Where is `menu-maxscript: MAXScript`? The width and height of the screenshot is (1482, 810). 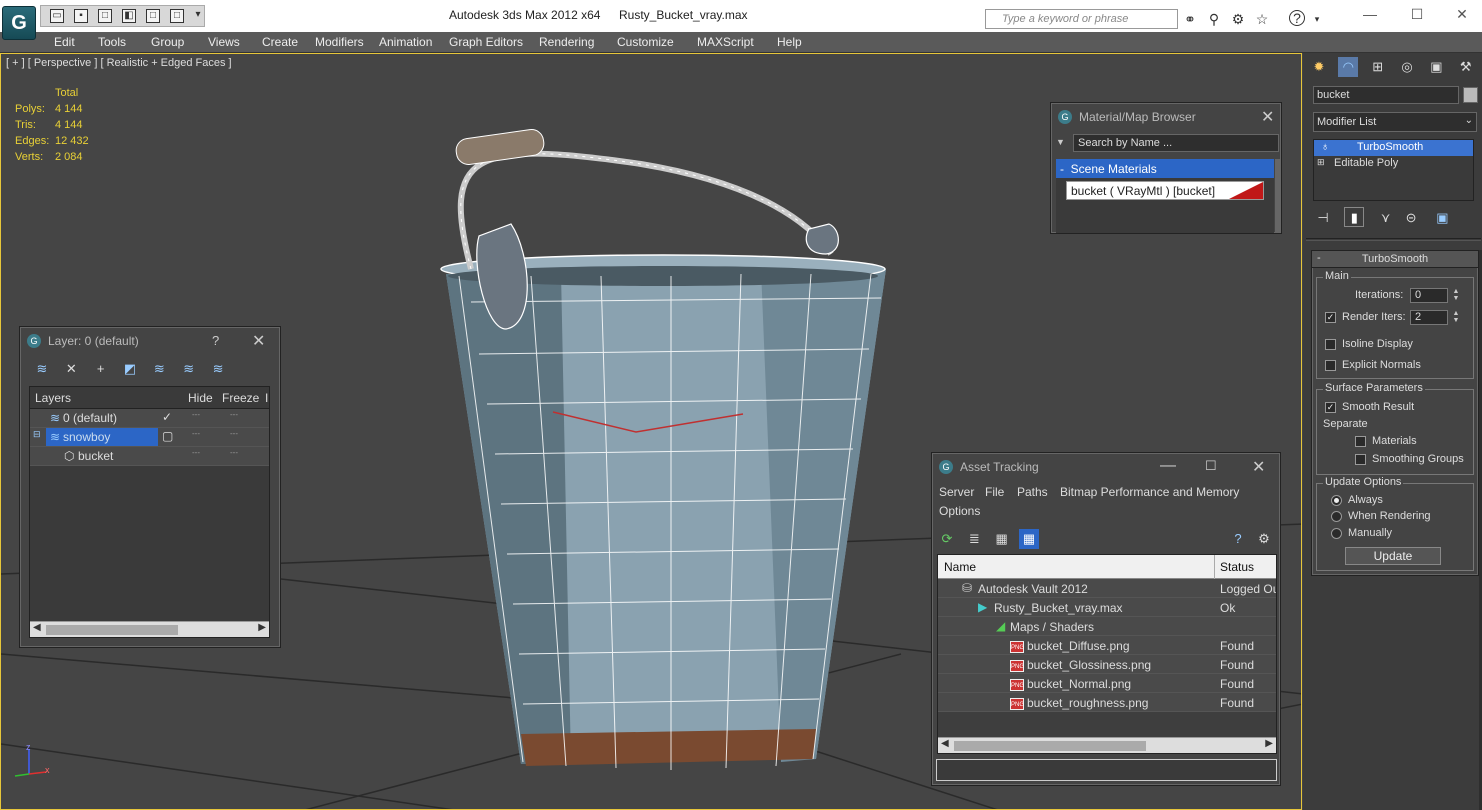
menu-maxscript: MAXScript is located at coordinates (725, 42).